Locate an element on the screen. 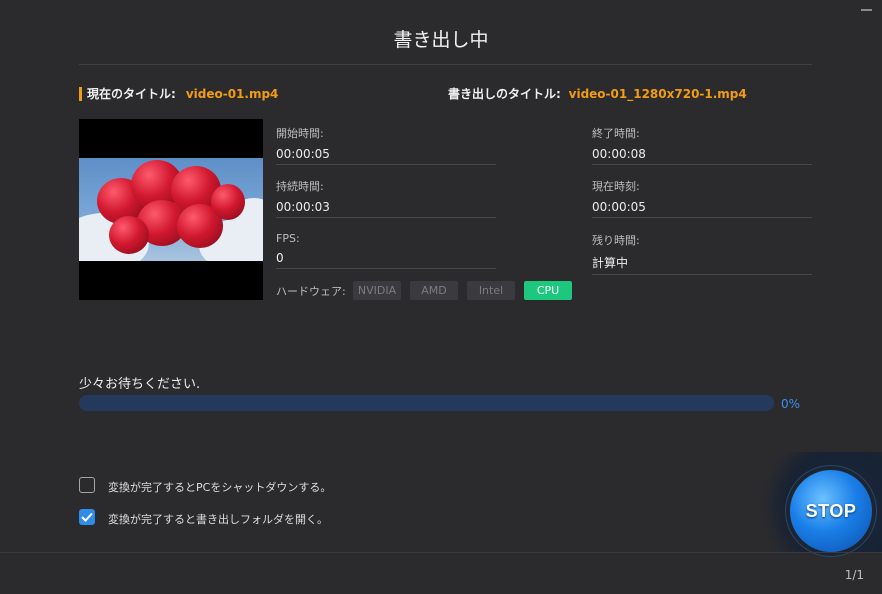 The height and width of the screenshot is (594, 882). fps-value: 0 is located at coordinates (386, 260).